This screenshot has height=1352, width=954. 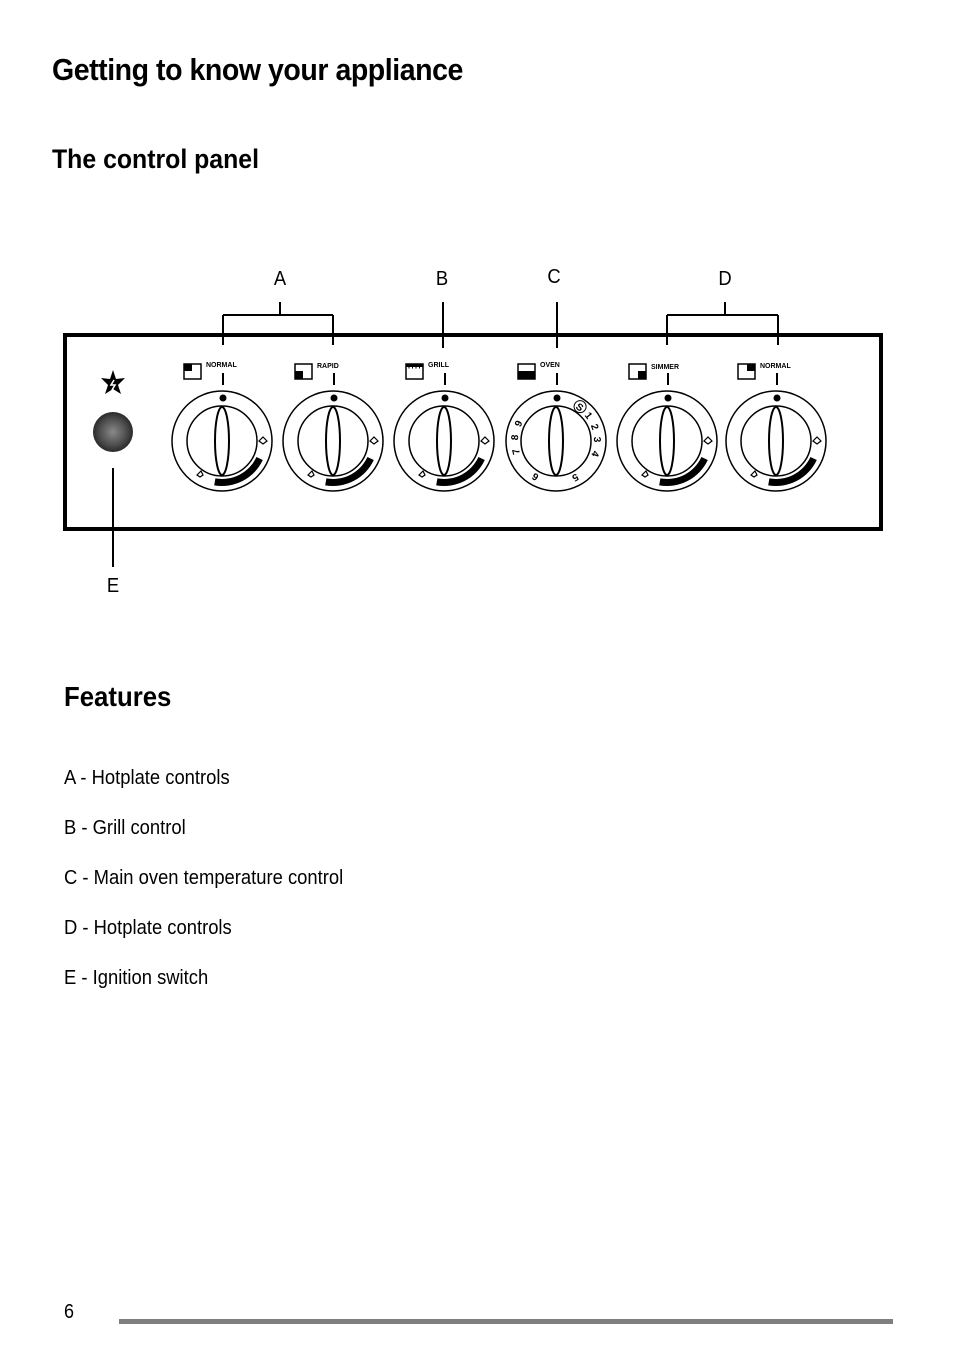 What do you see at coordinates (113, 432) in the screenshot?
I see `ignition-button` at bounding box center [113, 432].